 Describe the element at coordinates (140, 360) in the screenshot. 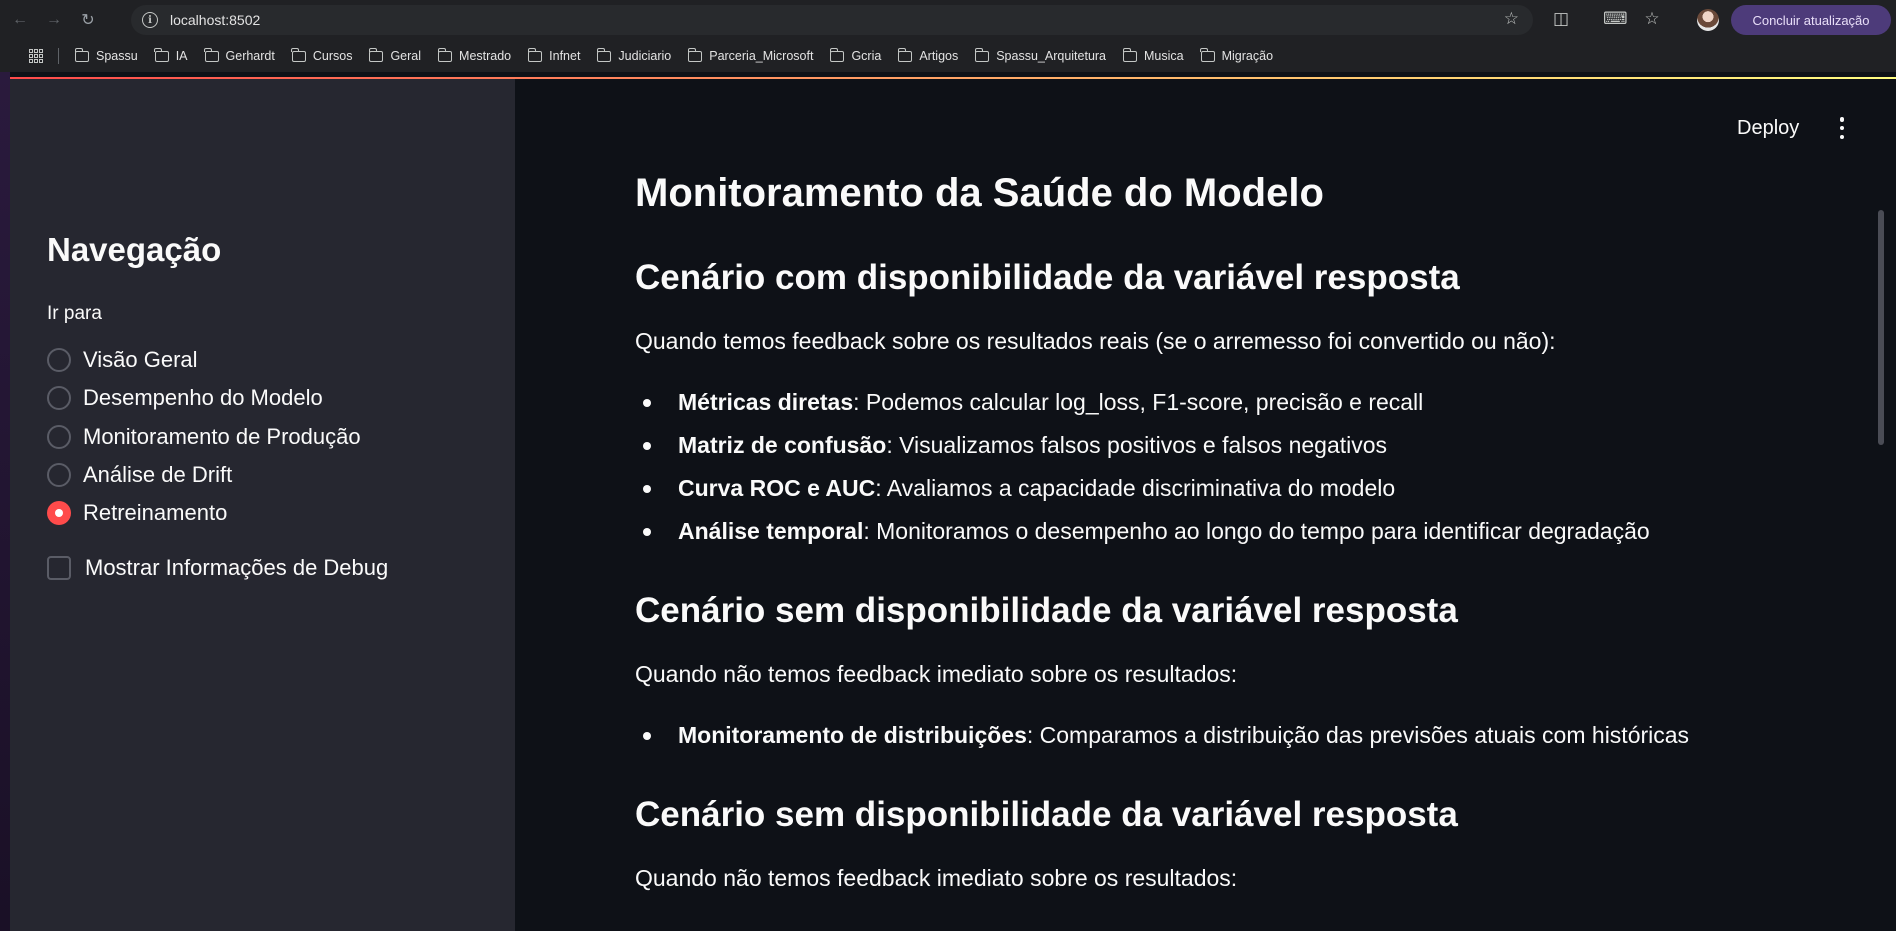

I see `radio-option-label: Visão Geral` at that location.